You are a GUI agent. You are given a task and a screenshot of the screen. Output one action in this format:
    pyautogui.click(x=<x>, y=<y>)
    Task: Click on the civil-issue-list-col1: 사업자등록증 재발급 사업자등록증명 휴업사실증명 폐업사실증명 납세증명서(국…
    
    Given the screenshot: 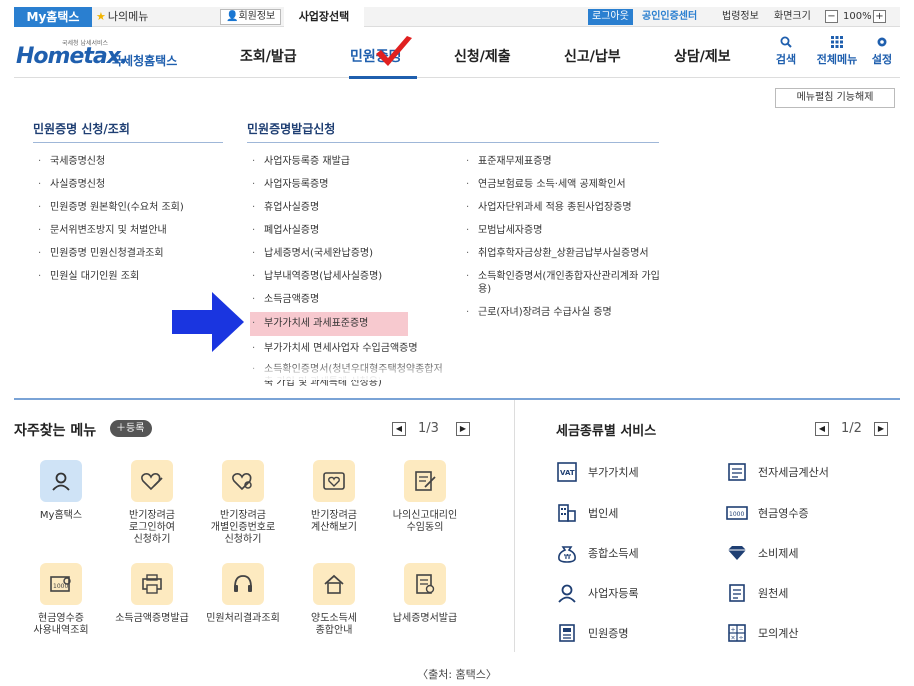 What is the action you would take?
    pyautogui.click(x=355, y=272)
    